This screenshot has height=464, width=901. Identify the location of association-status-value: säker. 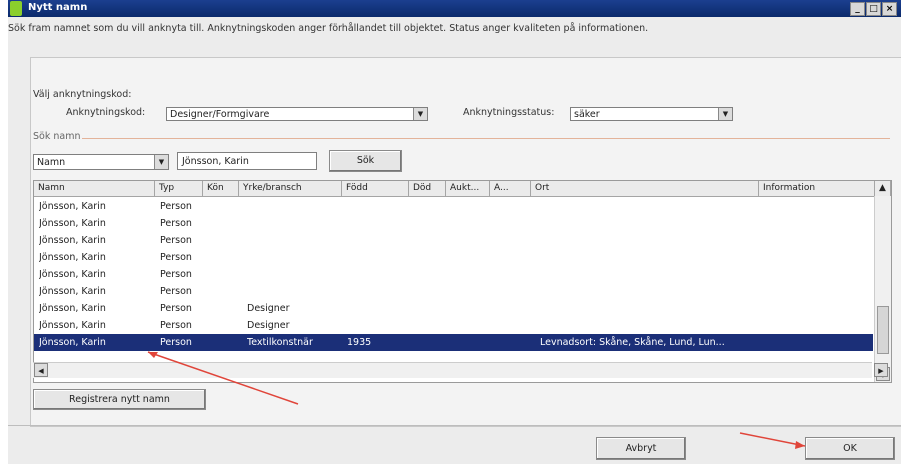
(587, 114).